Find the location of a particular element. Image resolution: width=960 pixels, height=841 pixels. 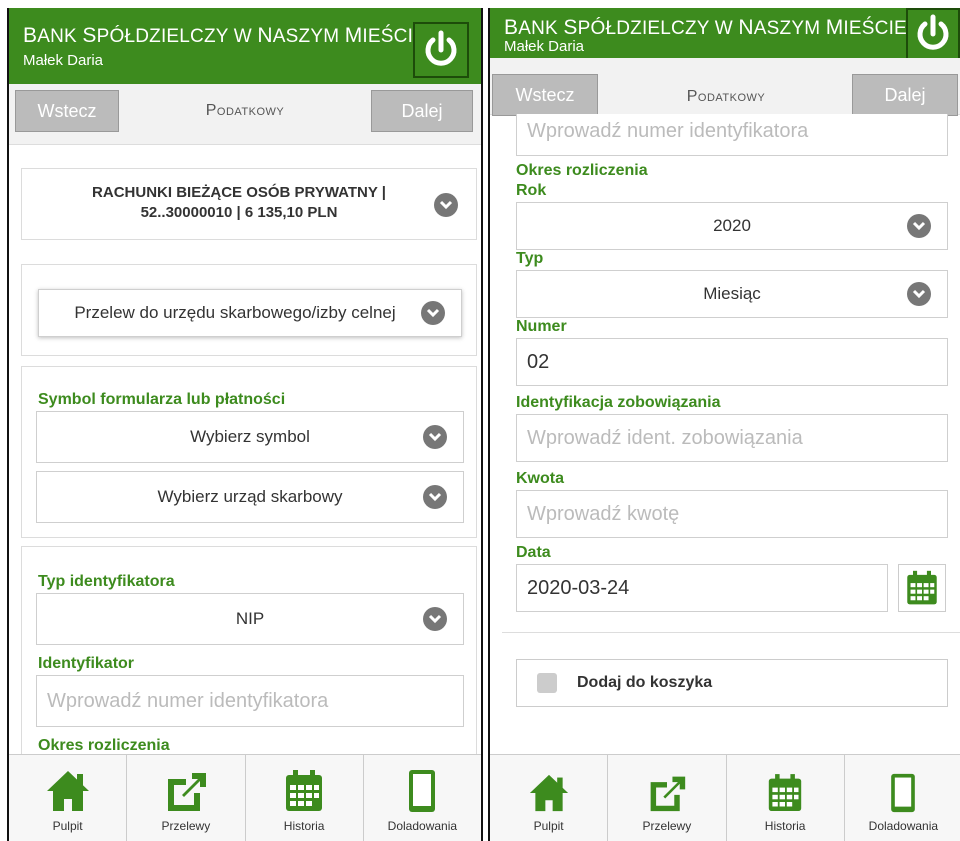

basket-label: Dodaj do koszyka is located at coordinates (645, 682).